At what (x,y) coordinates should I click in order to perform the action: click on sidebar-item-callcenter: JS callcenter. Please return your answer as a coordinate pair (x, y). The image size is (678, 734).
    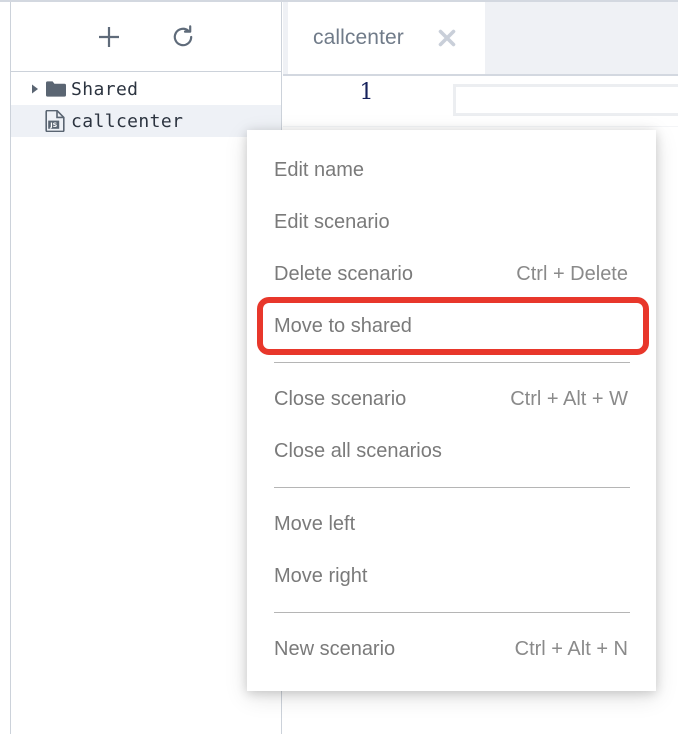
    Looking at the image, I should click on (146, 121).